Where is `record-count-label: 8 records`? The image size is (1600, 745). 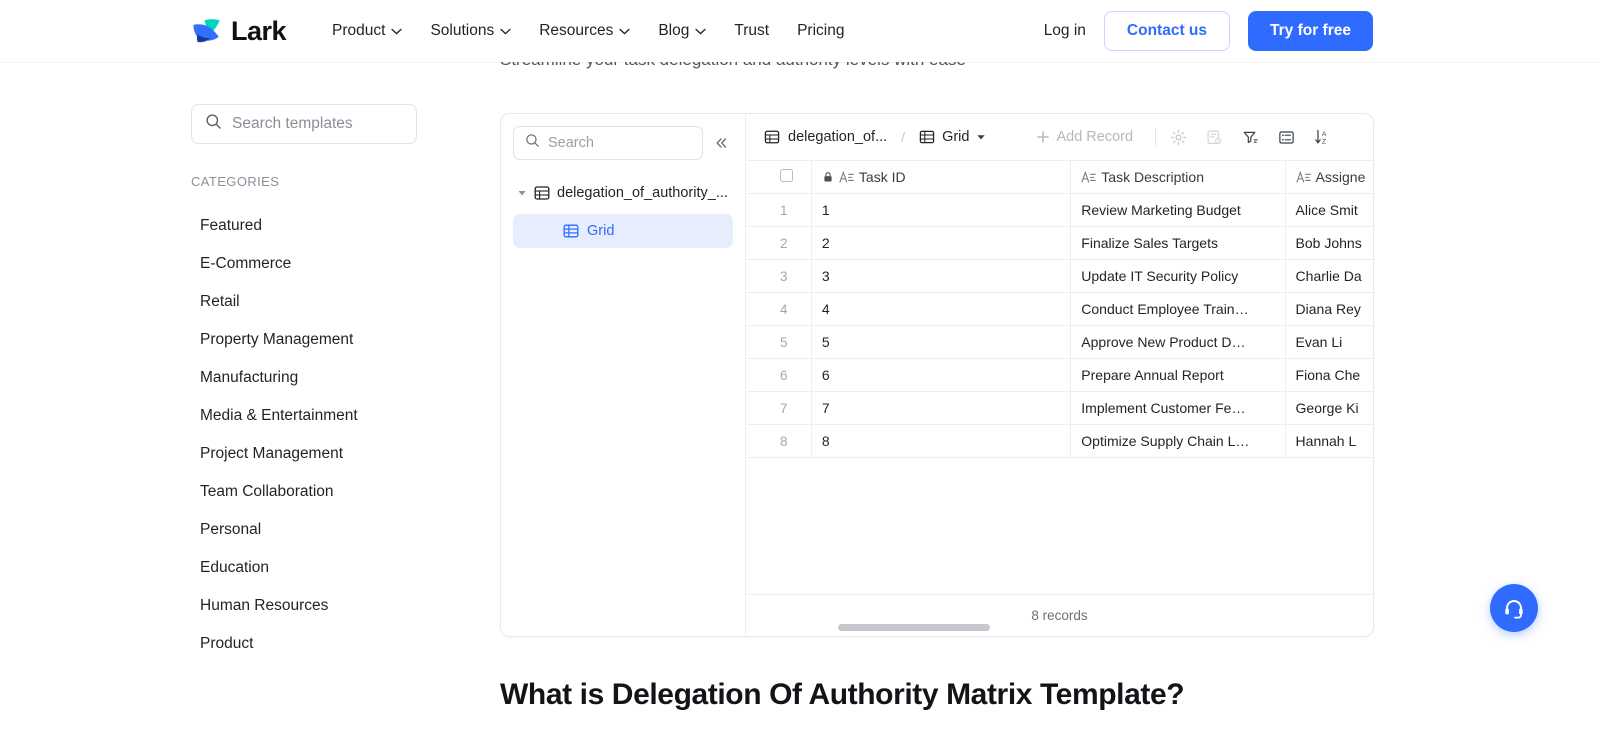 record-count-label: 8 records is located at coordinates (1059, 615).